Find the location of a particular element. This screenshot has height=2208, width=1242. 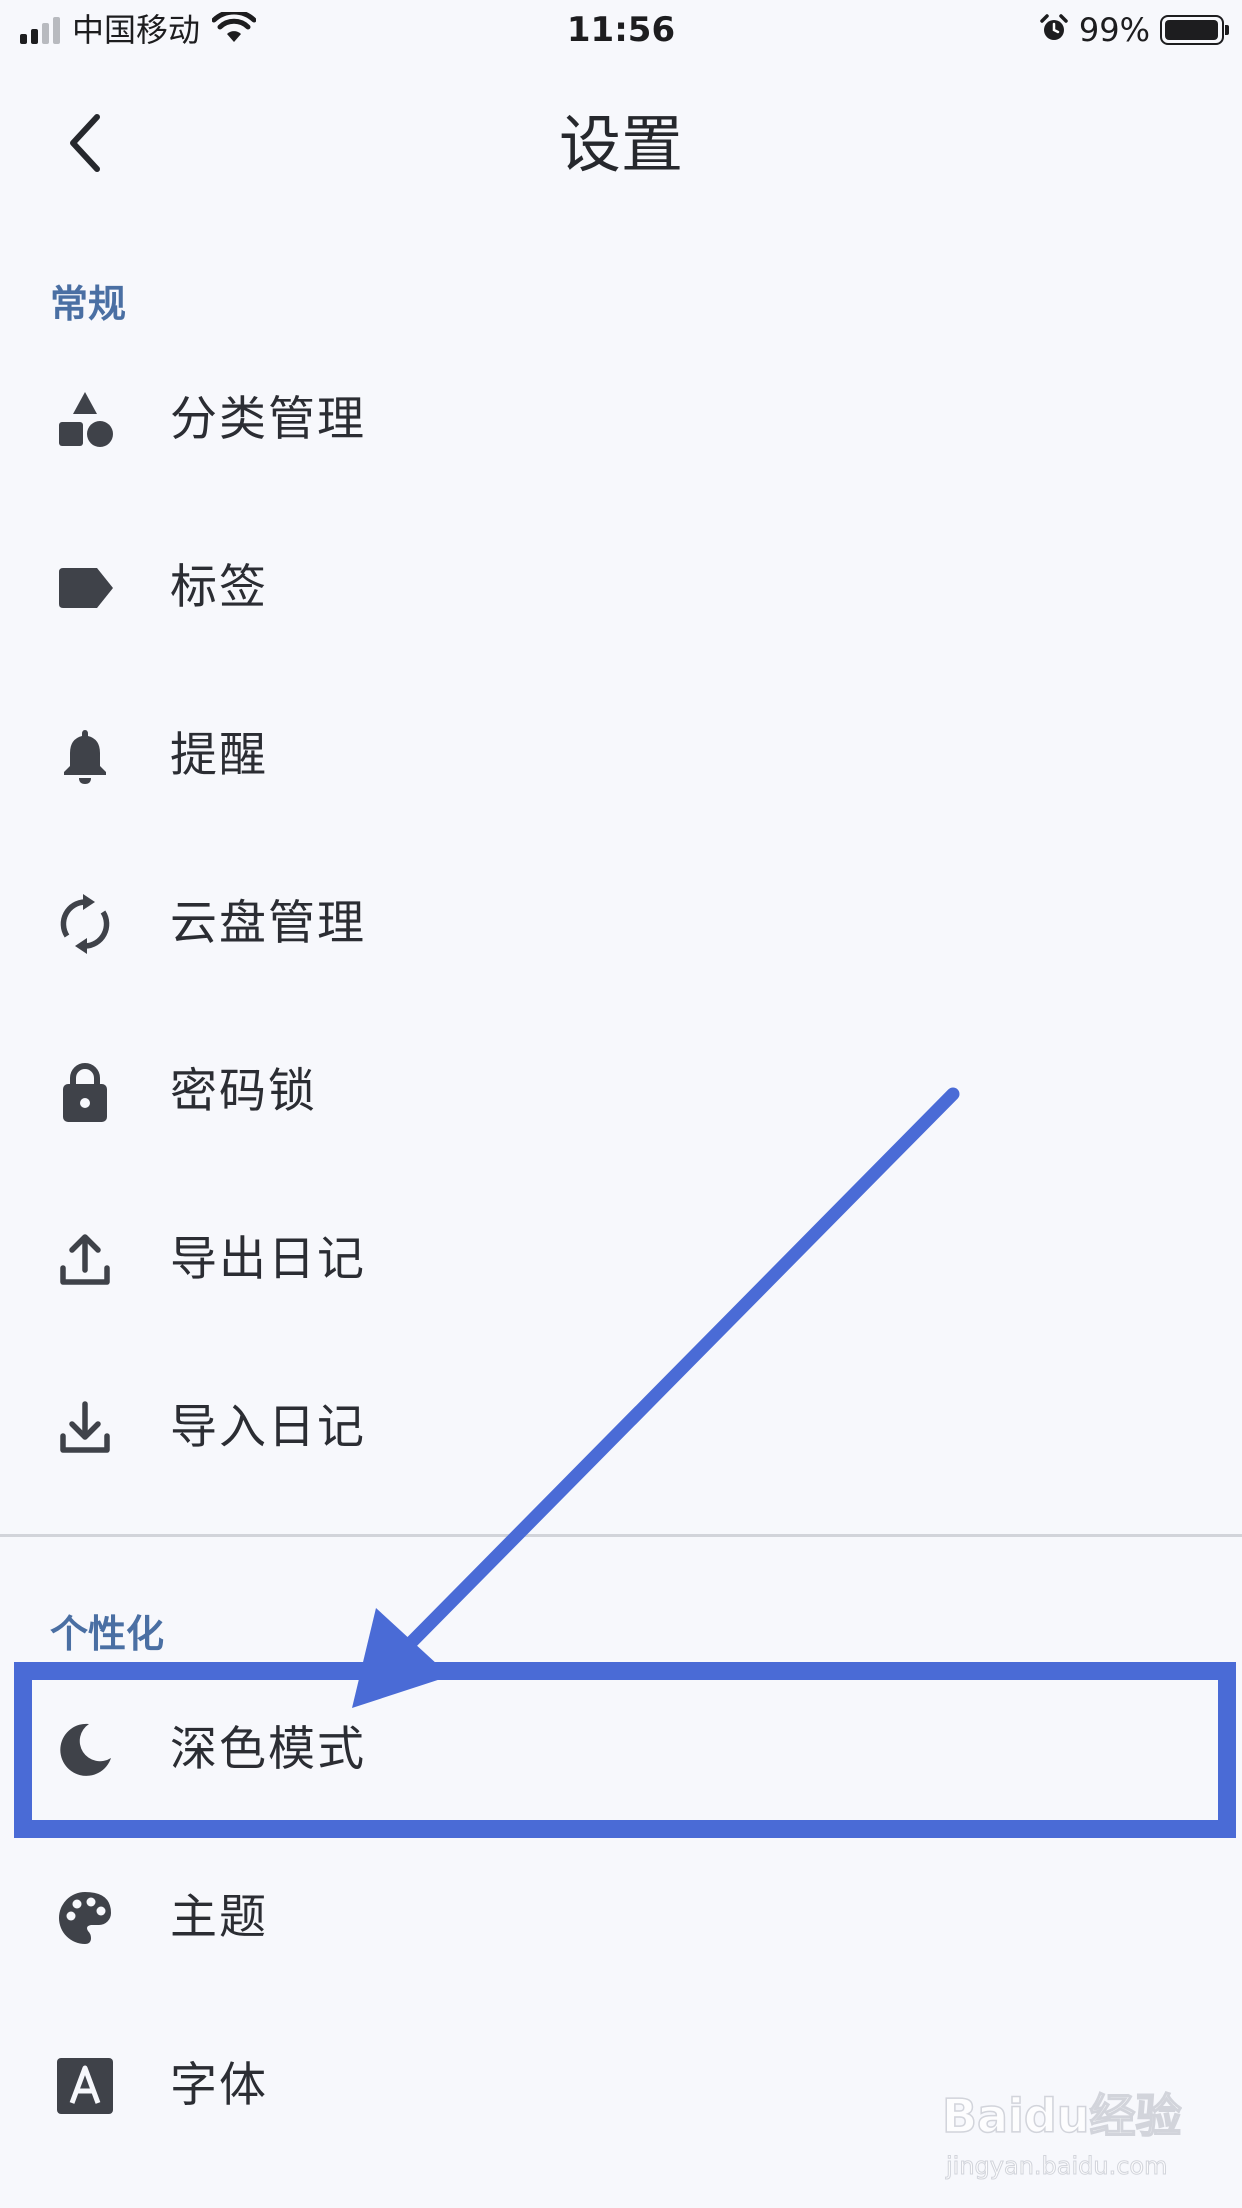

settings-item-reminder: 提醒 is located at coordinates (621, 756).